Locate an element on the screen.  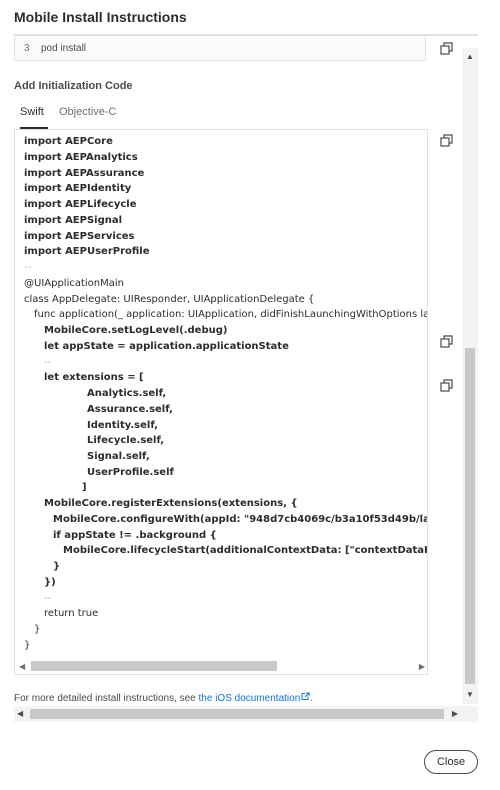
code-line: MobileCore.setLogLevel(.debug) is located at coordinates (136, 330).